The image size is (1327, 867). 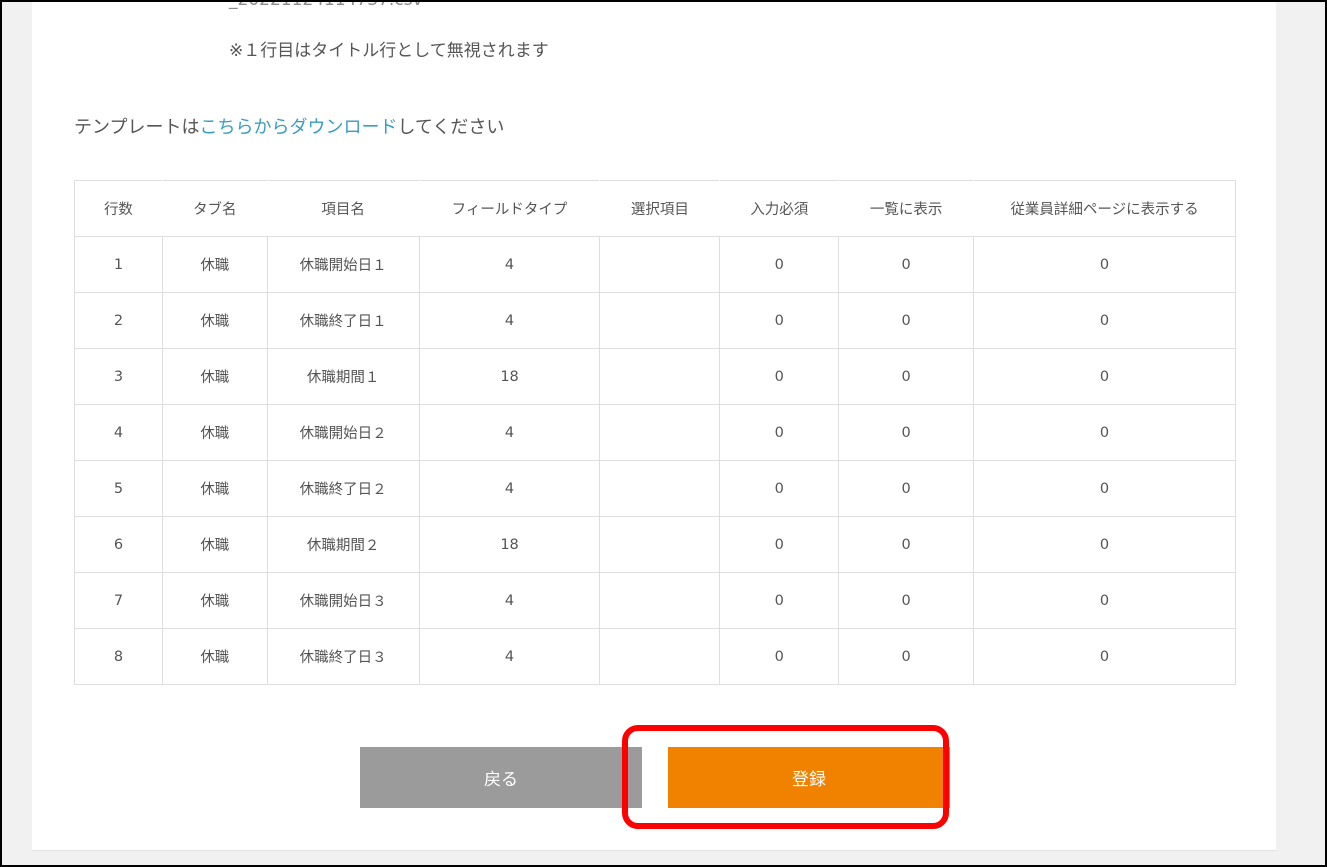 I want to click on cell-row-number: 5, so click(x=118, y=488).